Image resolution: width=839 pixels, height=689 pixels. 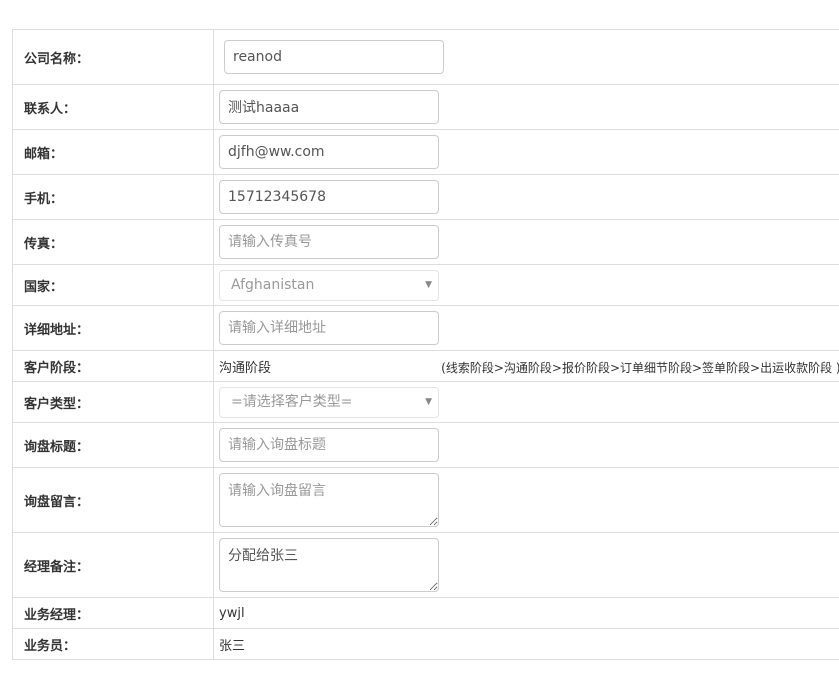 What do you see at coordinates (113, 565) in the screenshot?
I see `manager-note-label: 经理备注：` at bounding box center [113, 565].